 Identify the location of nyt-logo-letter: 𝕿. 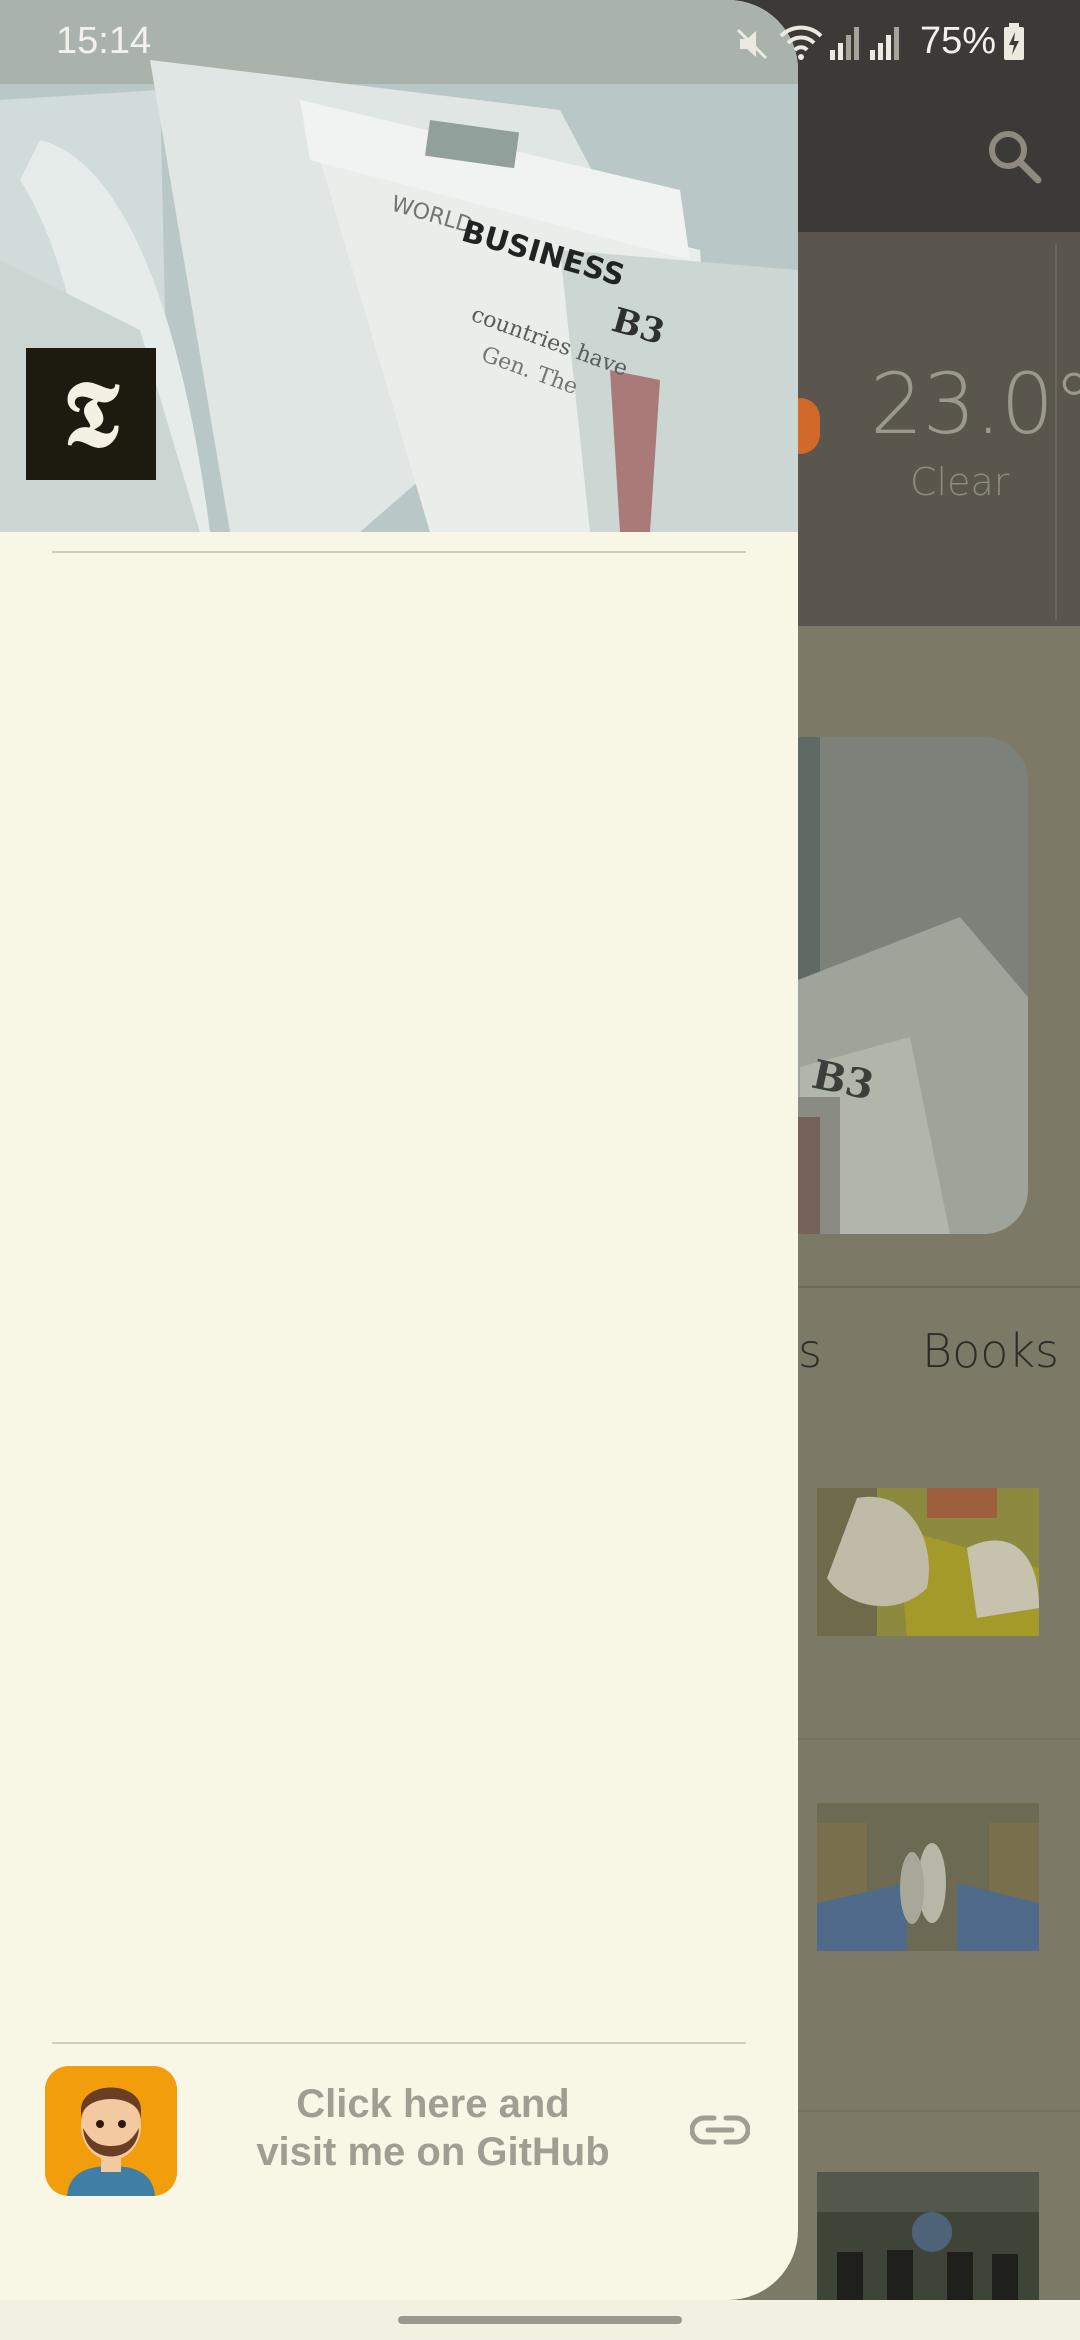
(91, 414).